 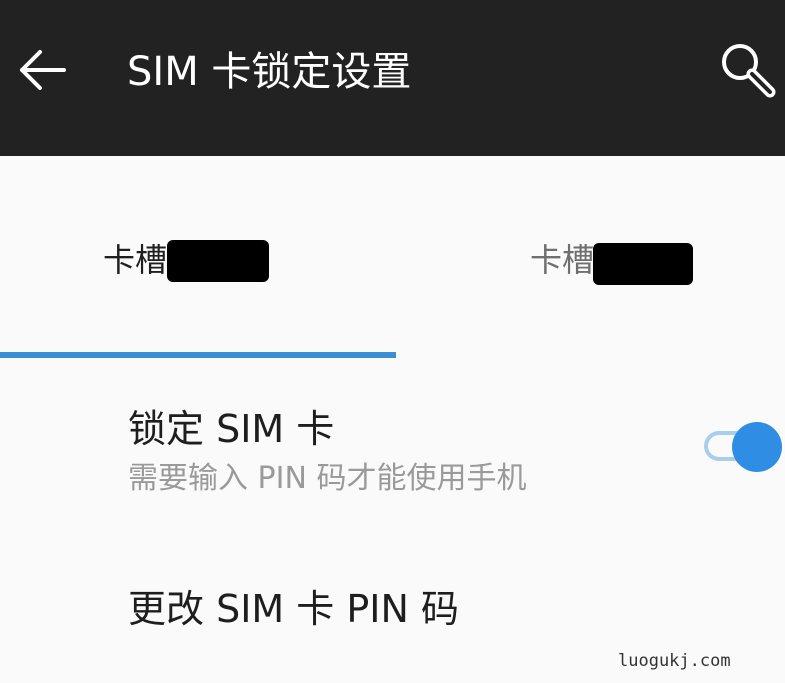 What do you see at coordinates (198, 355) in the screenshot?
I see `selected-tab-indicator` at bounding box center [198, 355].